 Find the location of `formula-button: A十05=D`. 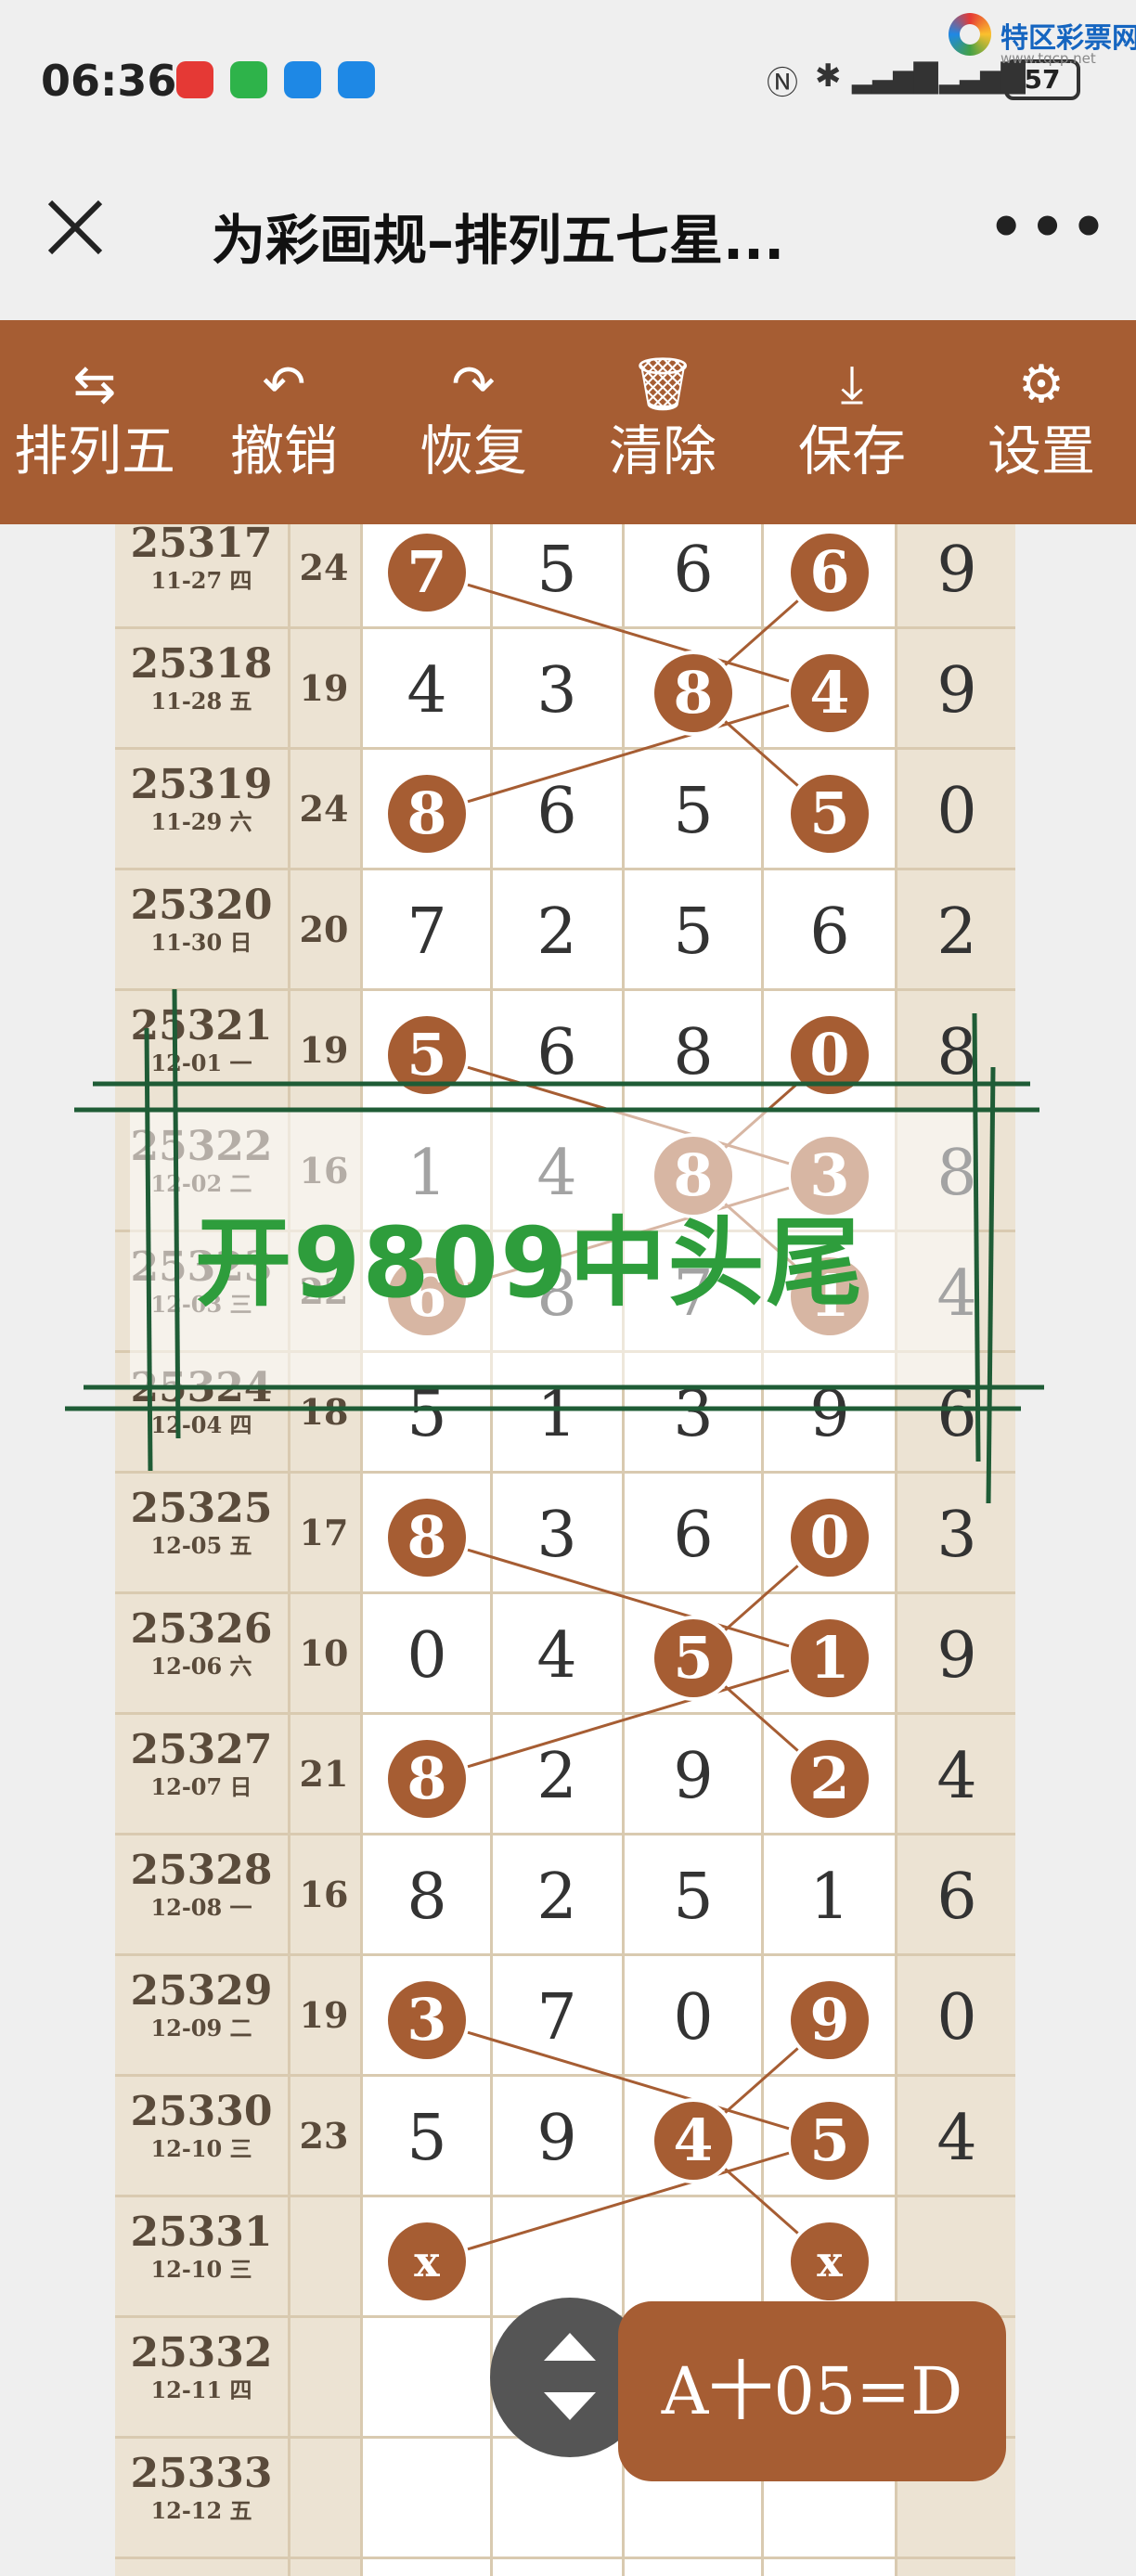

formula-button: A十05=D is located at coordinates (812, 2391).